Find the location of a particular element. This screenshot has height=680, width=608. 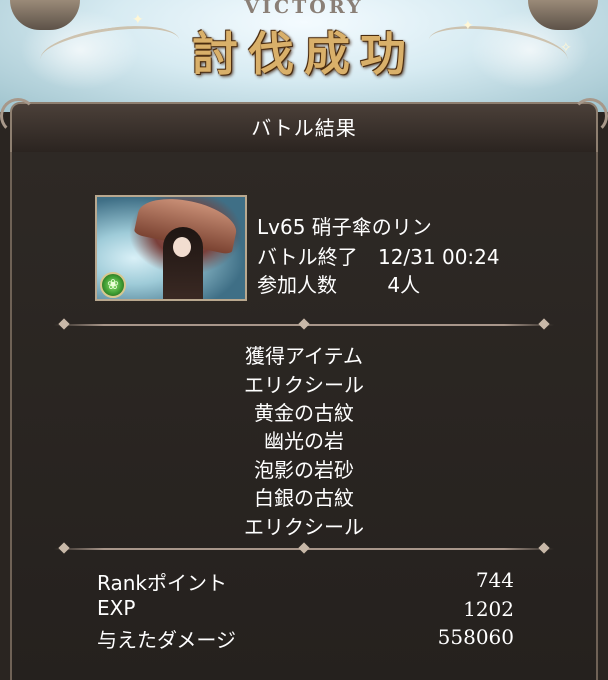

victory-title: 討伐成功 is located at coordinates (304, 54).